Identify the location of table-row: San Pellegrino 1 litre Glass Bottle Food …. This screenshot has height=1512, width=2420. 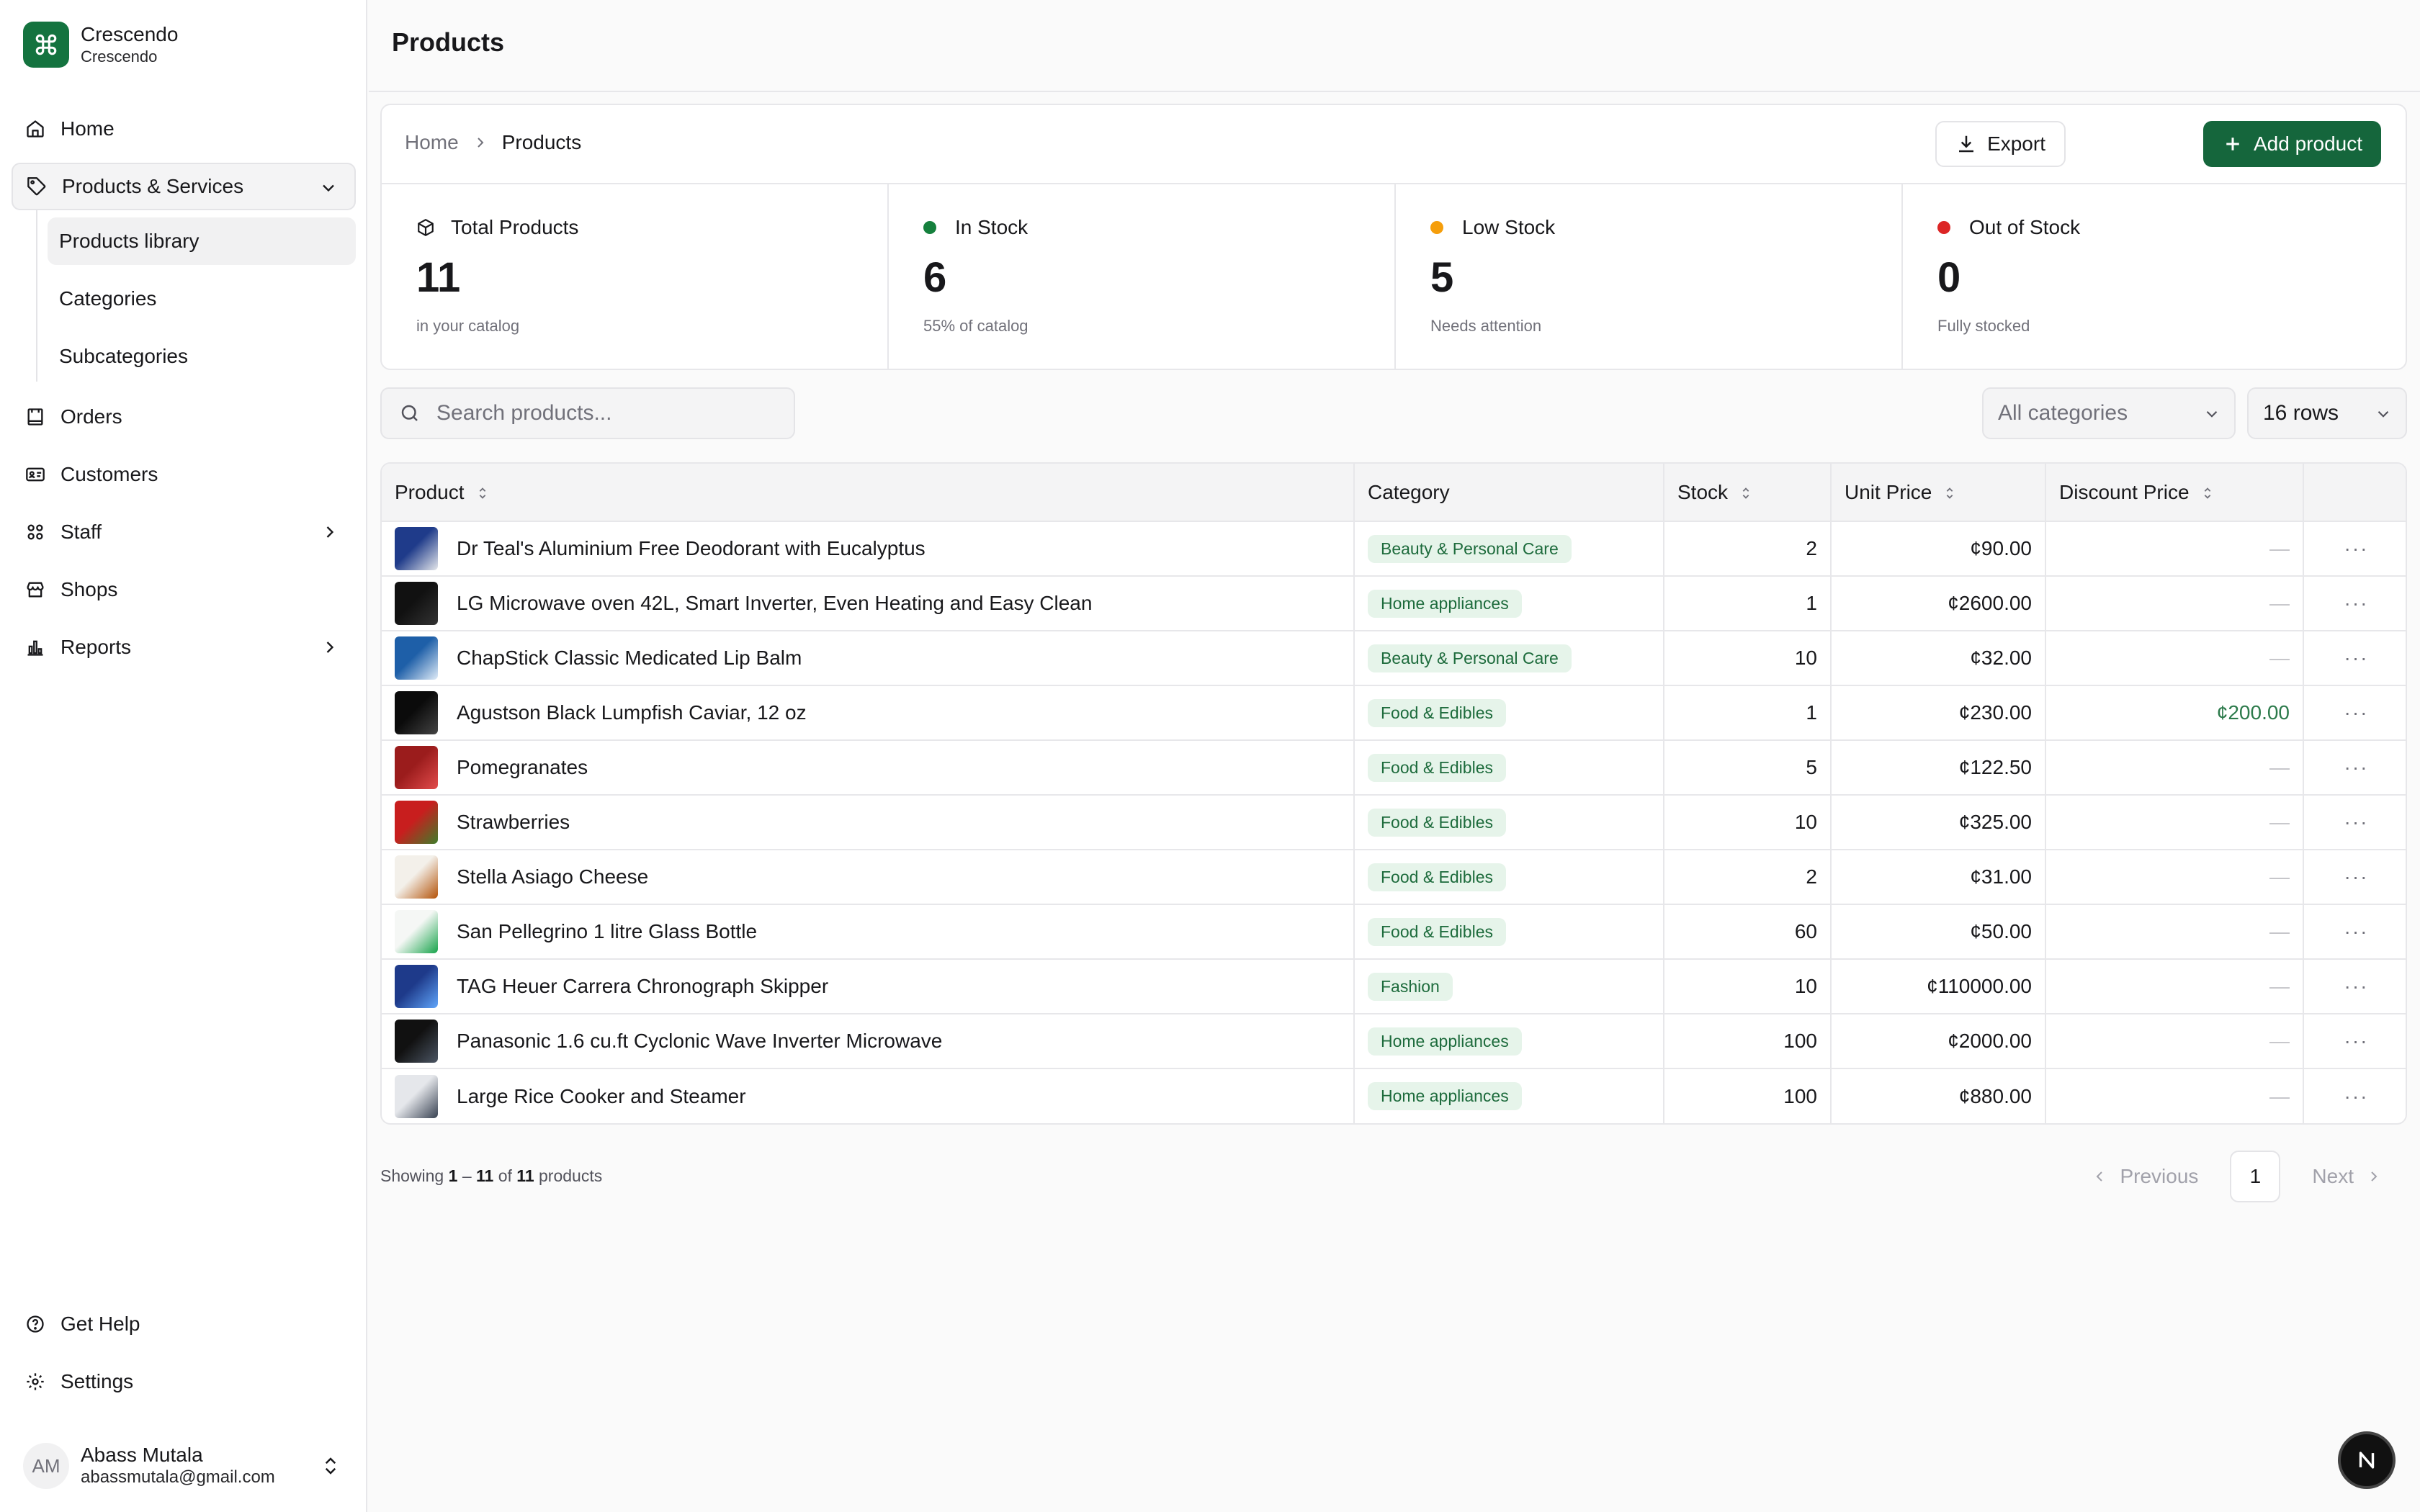
(1394, 932).